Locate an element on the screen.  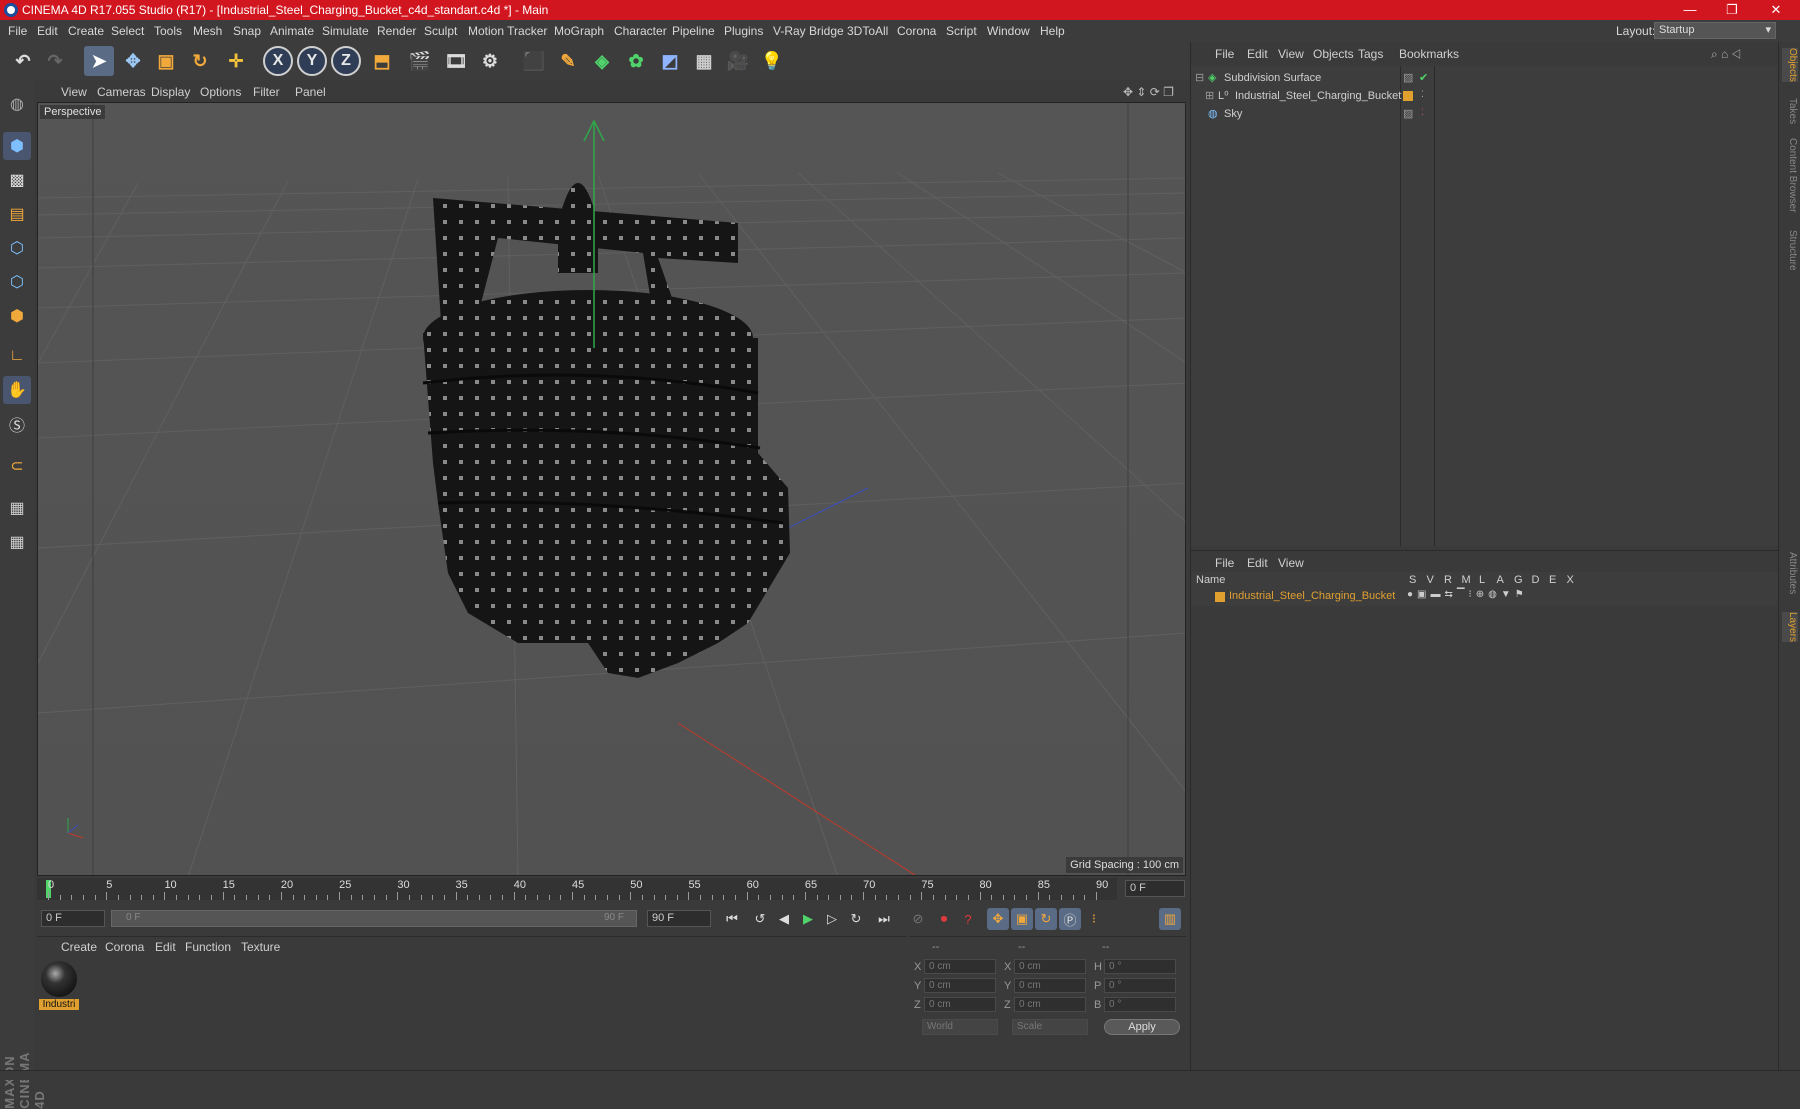
layer-column-header: M is located at coordinates (1466, 580).